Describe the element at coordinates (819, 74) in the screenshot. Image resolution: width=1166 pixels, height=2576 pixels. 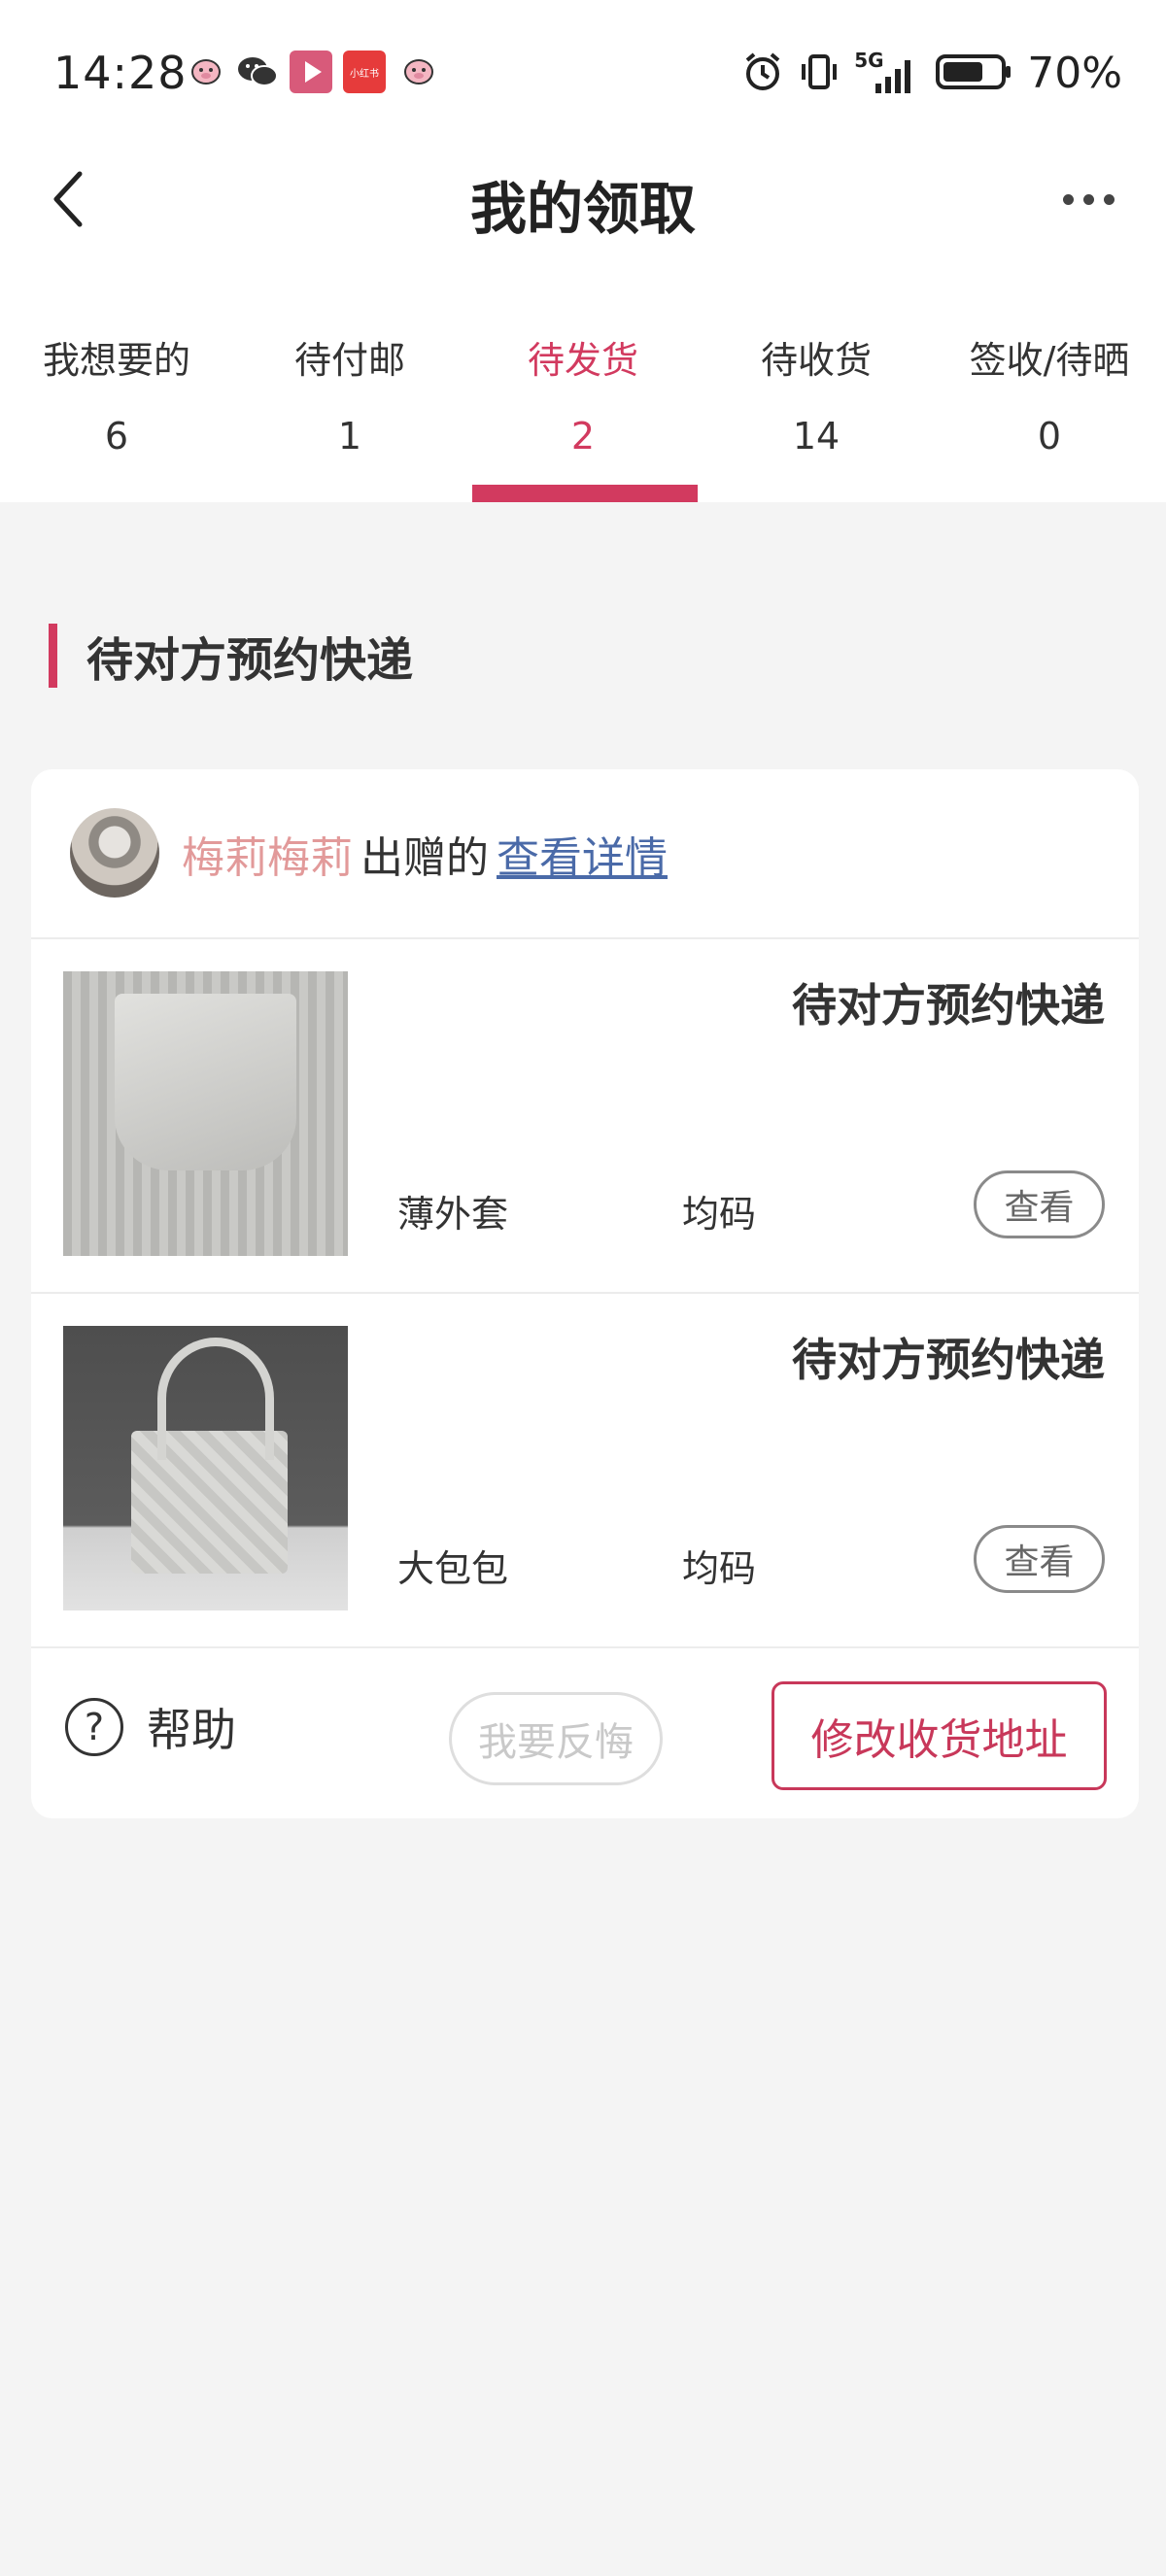
I see `vibrate-icon` at that location.